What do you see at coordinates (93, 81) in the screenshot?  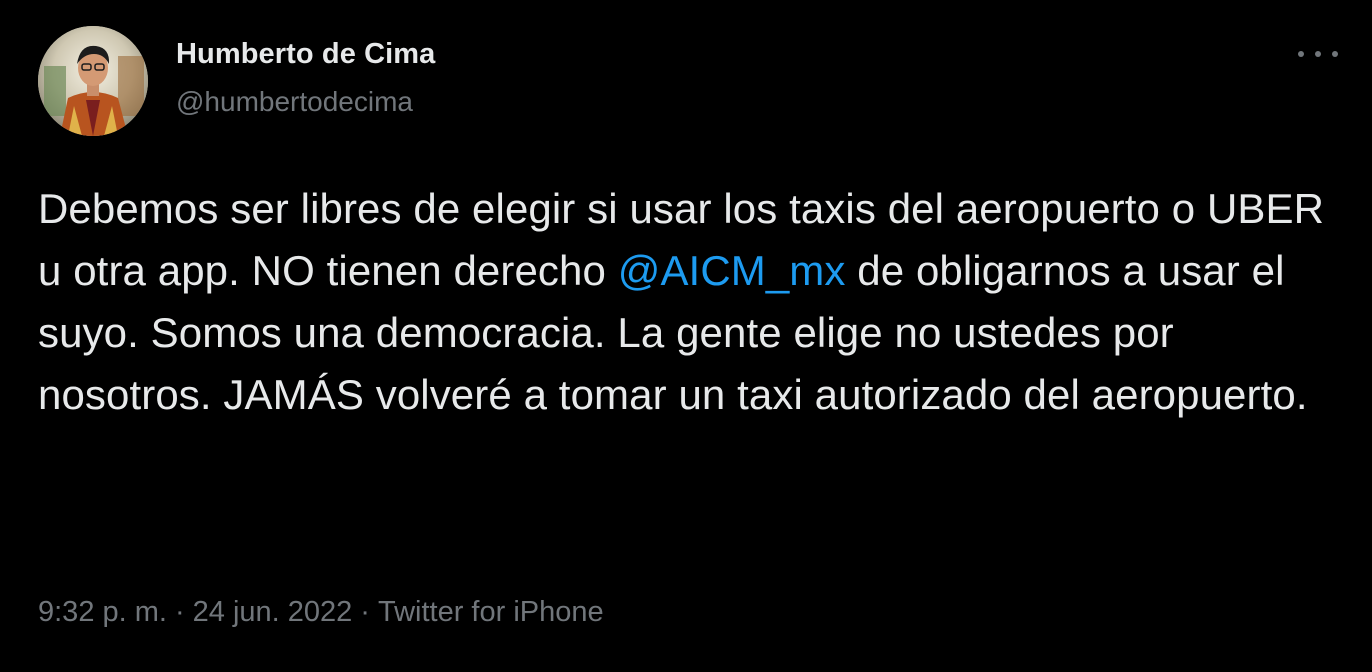 I see `avatar` at bounding box center [93, 81].